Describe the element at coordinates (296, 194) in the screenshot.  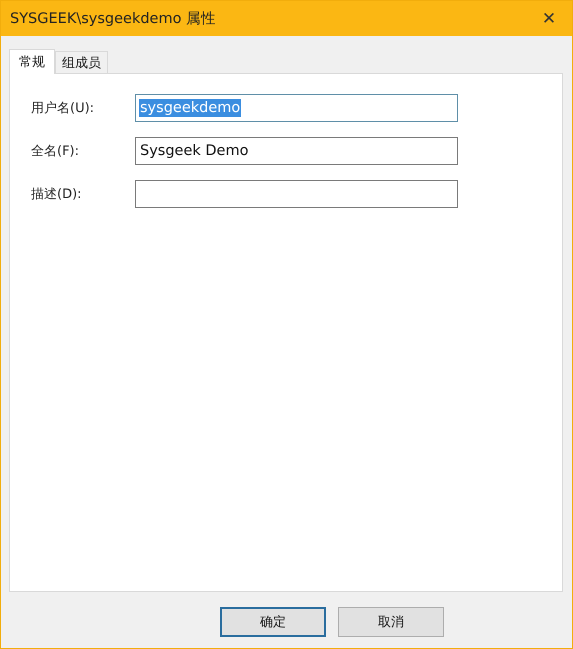
I see `input-field` at that location.